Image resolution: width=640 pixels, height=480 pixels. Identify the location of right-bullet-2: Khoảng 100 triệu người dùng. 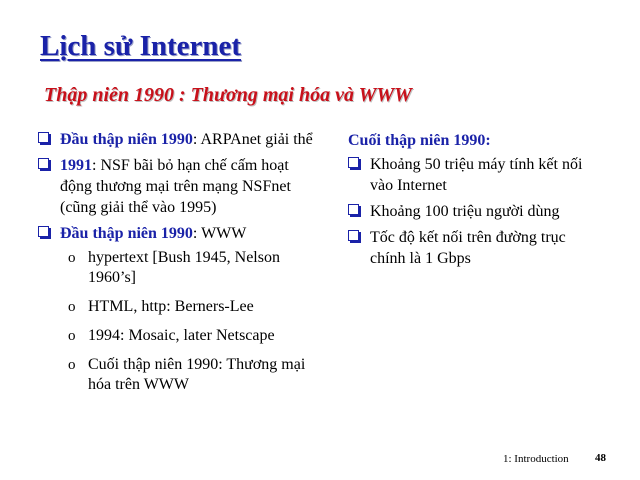
(468, 211).